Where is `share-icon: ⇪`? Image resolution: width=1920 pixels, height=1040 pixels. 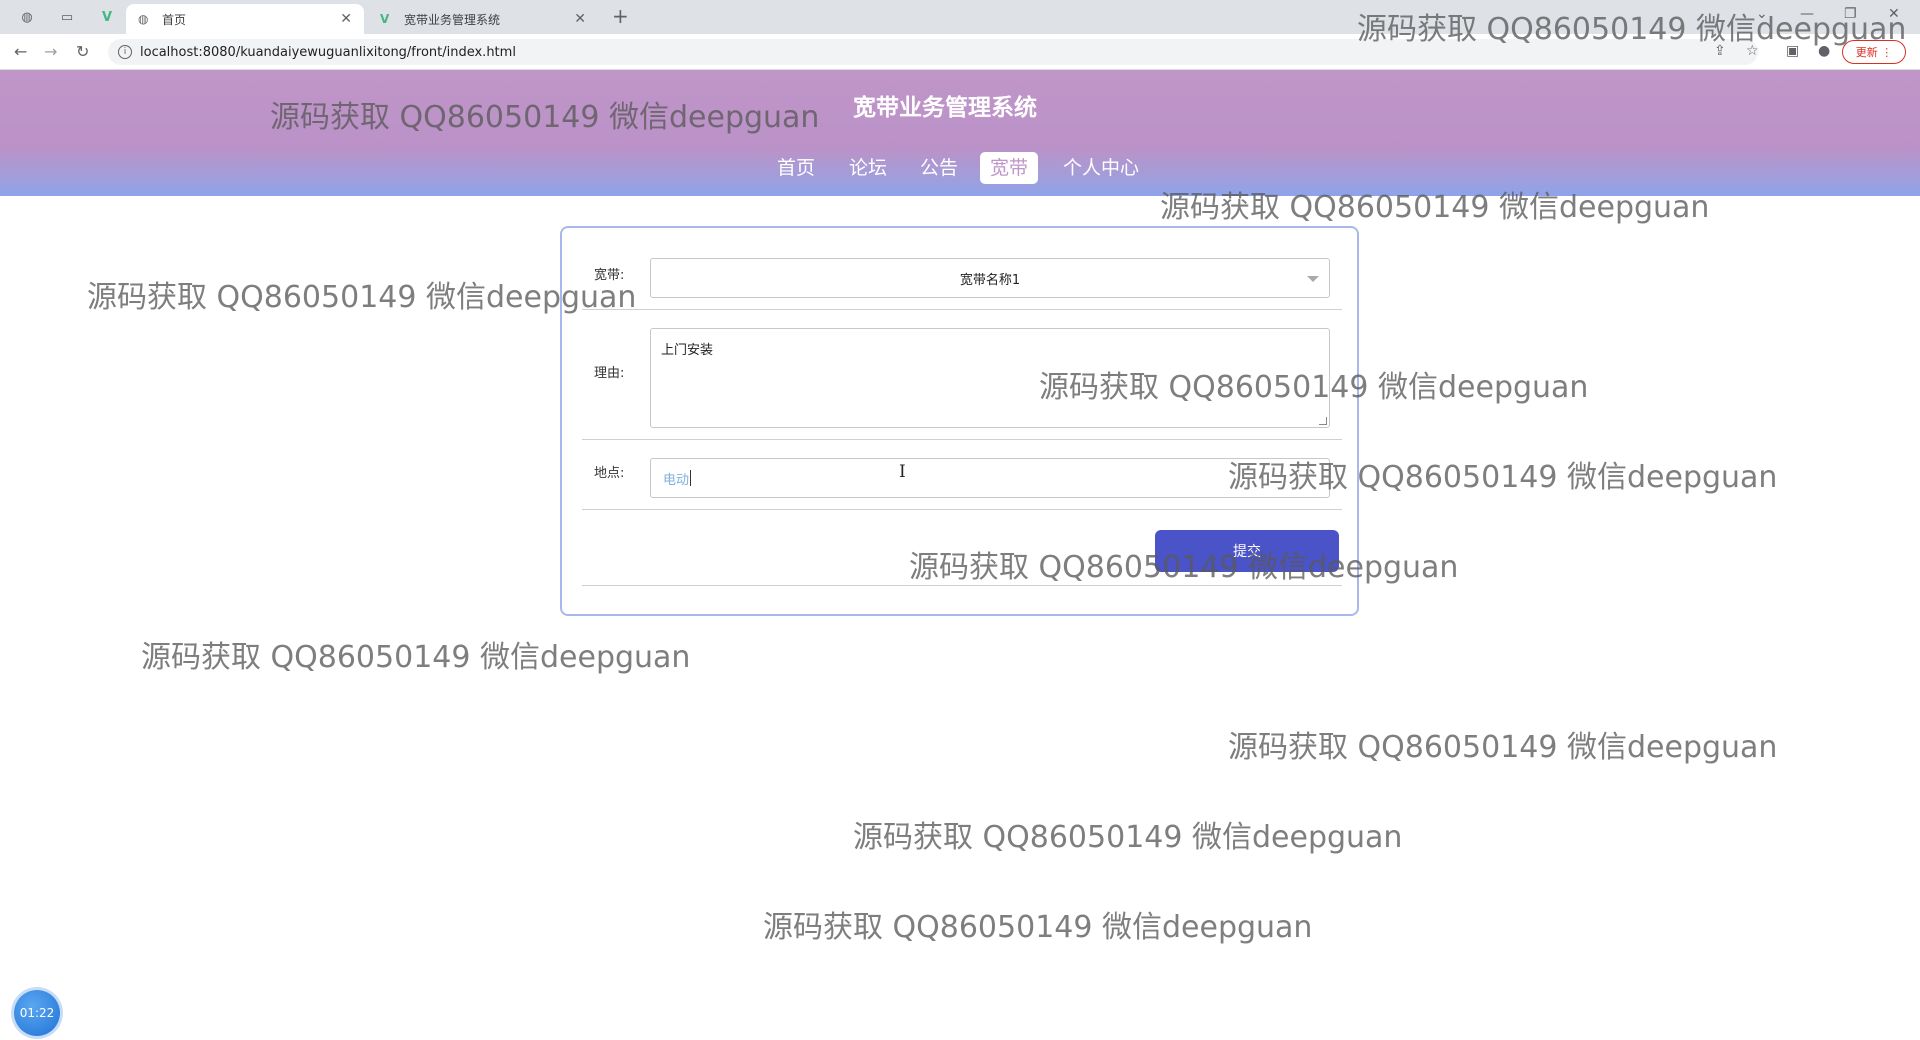 share-icon: ⇪ is located at coordinates (1720, 51).